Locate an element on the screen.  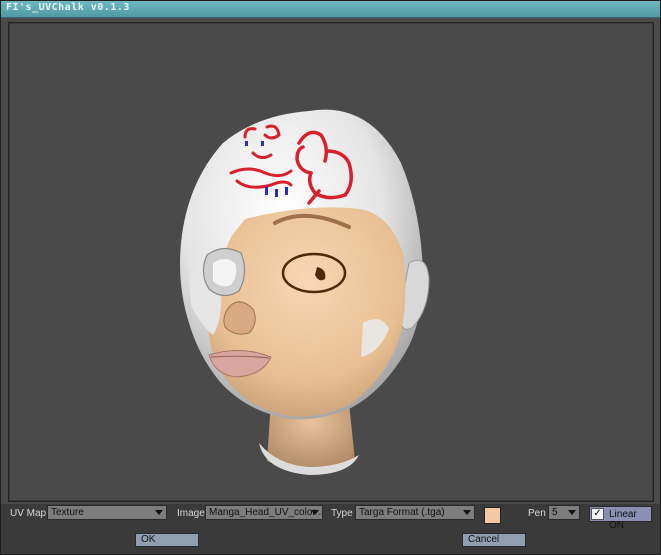
ok-button: OK is located at coordinates (167, 540).